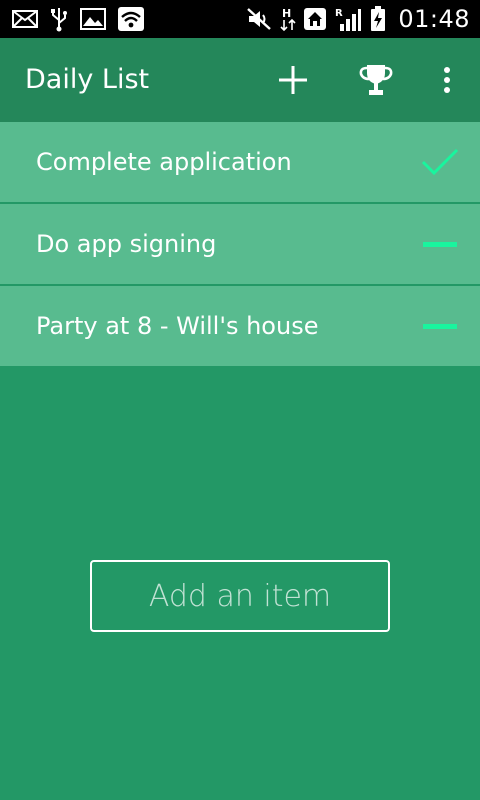  I want to click on battery-charging-icon, so click(378, 19).